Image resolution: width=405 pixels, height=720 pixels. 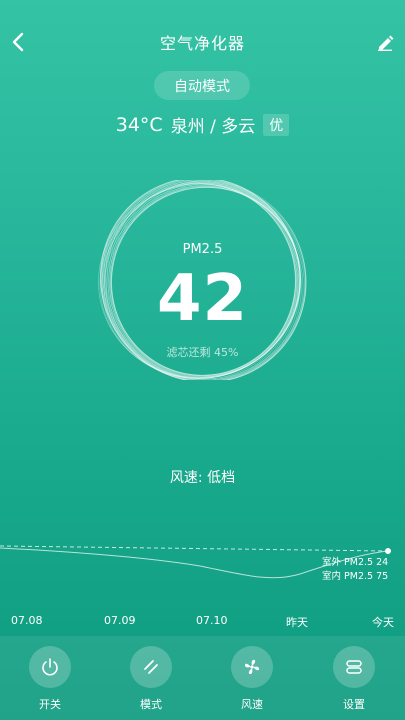 I want to click on outdoor-trend-line, so click(x=194, y=548).